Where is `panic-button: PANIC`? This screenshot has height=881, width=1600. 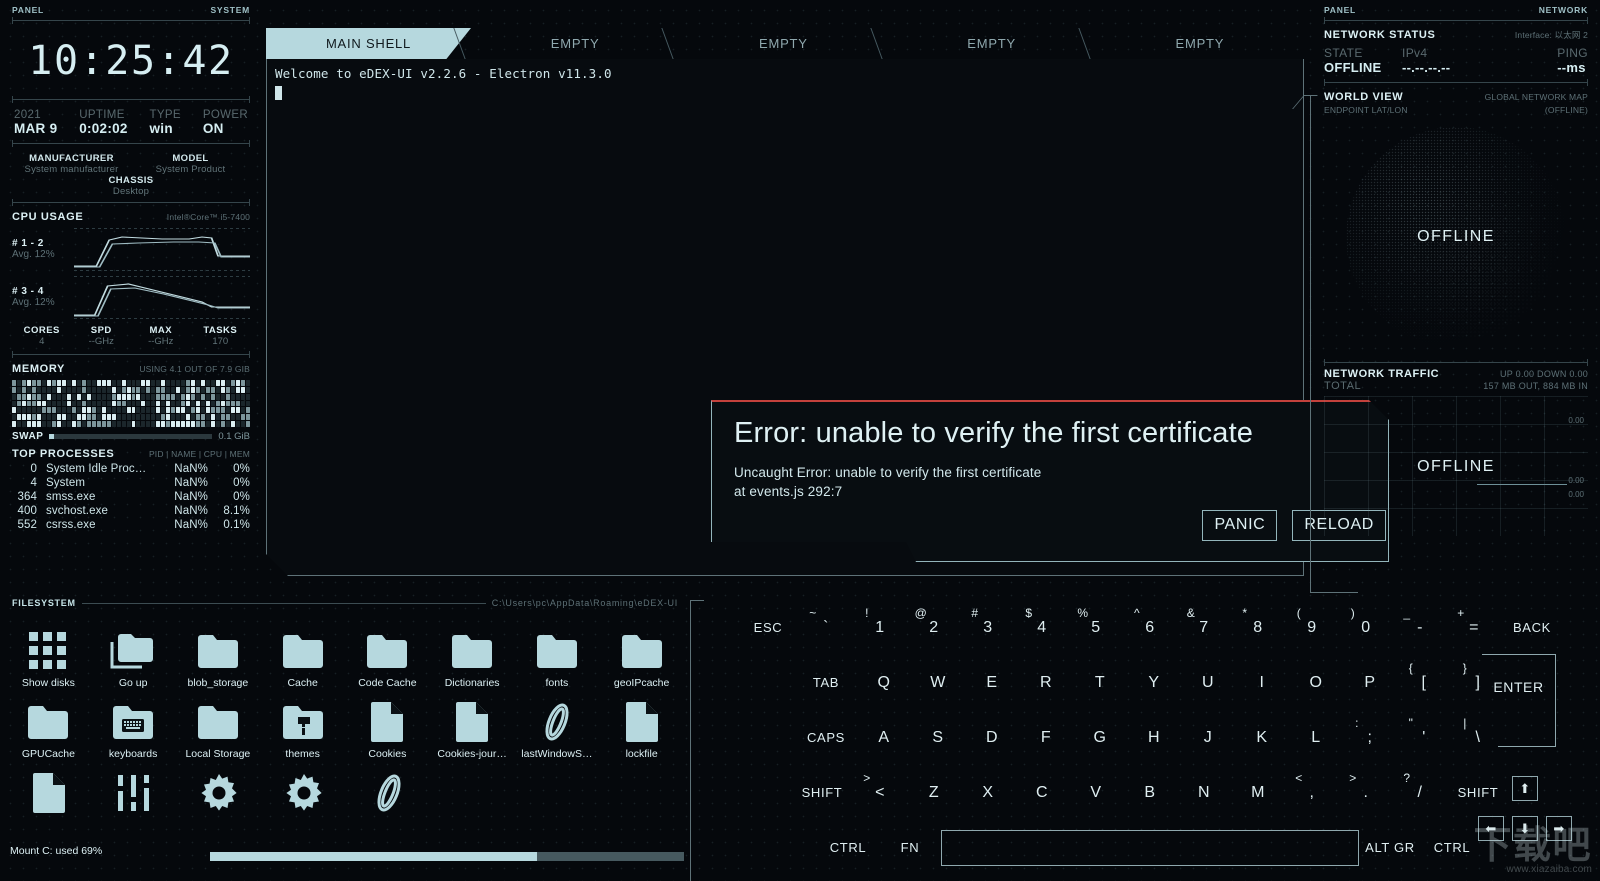
panic-button: PANIC is located at coordinates (1239, 525).